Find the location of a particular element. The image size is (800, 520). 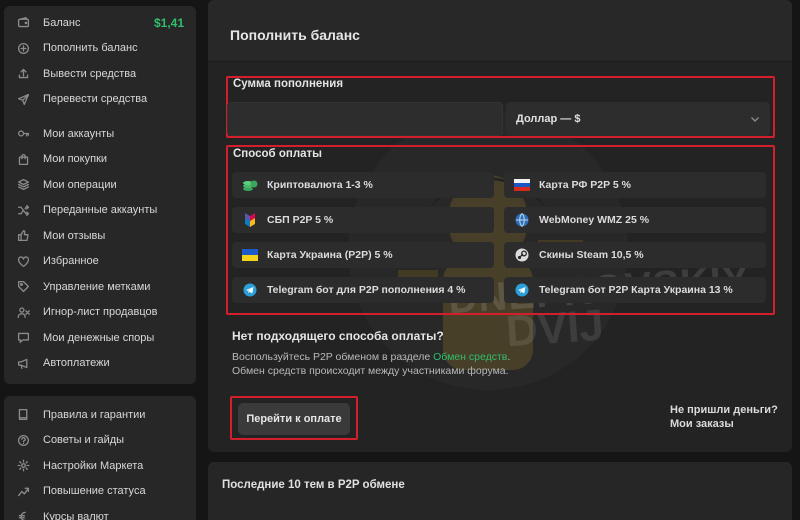

payment-method-telegram-bot-ua-card: Telegram бот P2P Карта Украина 13 % is located at coordinates (635, 290).